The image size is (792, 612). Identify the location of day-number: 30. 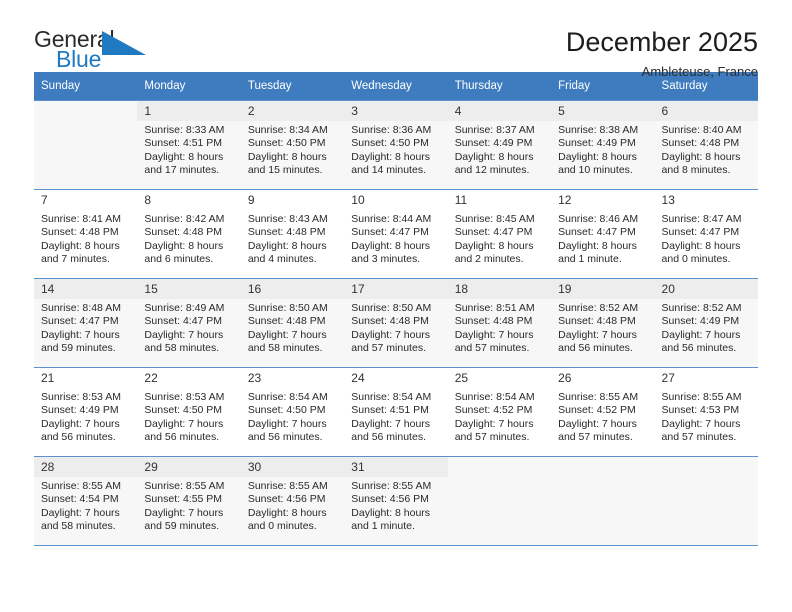
(292, 467).